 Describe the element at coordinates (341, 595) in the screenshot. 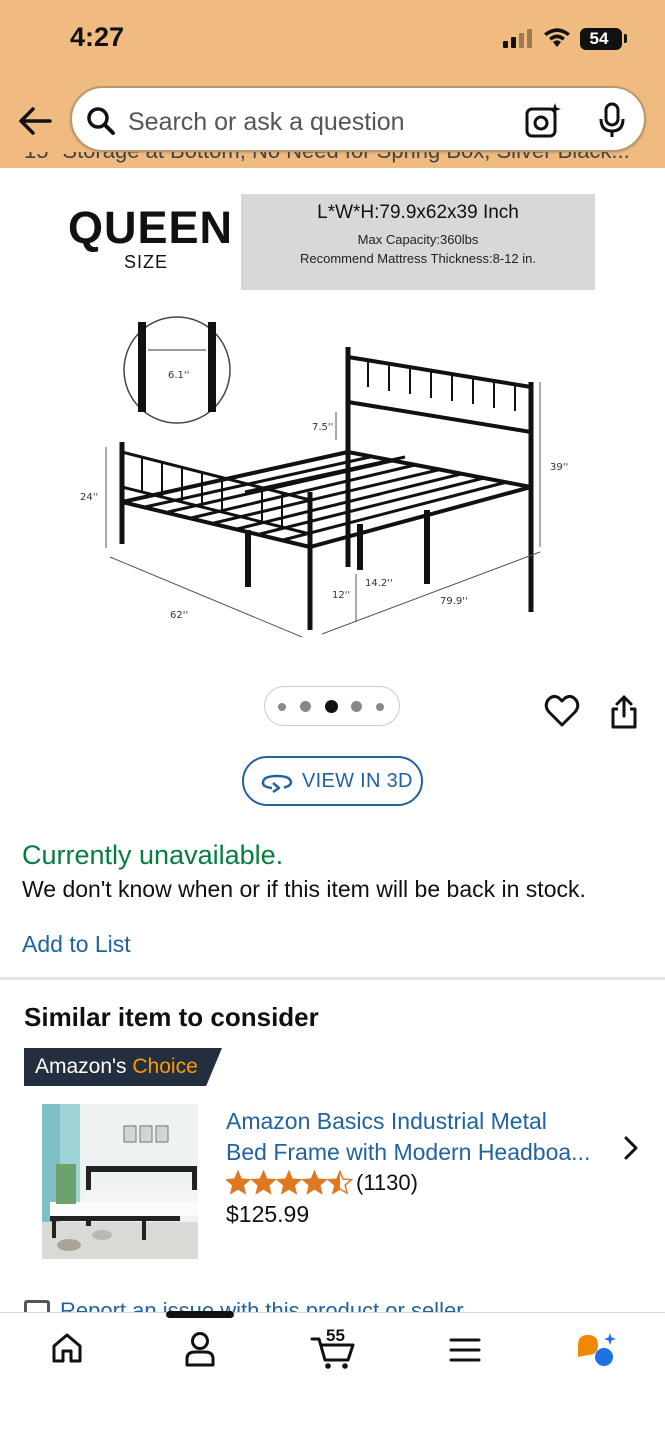

I see `clearance-label: 12''` at that location.